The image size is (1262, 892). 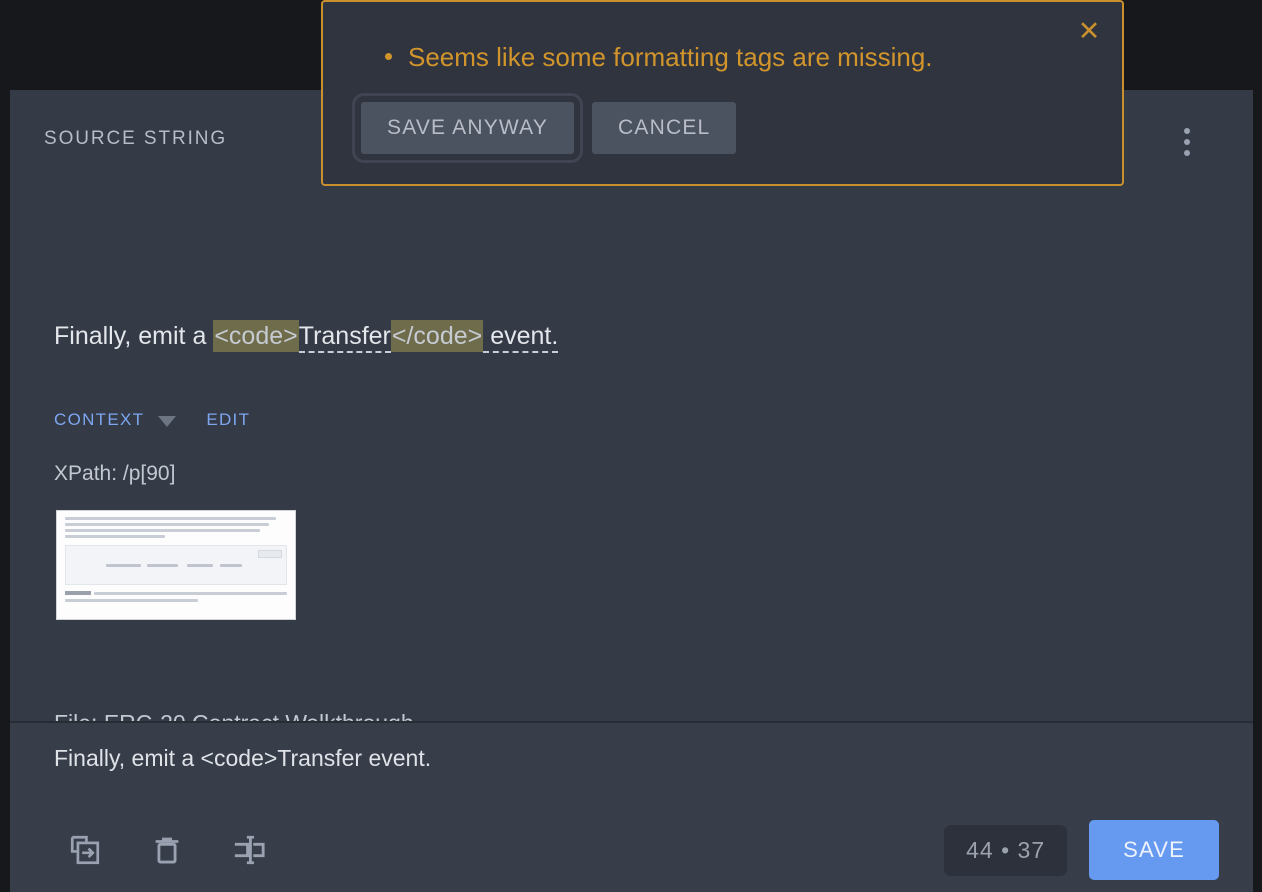 What do you see at coordinates (467, 128) in the screenshot?
I see `save-anyway-button: SAVE ANYWAY` at bounding box center [467, 128].